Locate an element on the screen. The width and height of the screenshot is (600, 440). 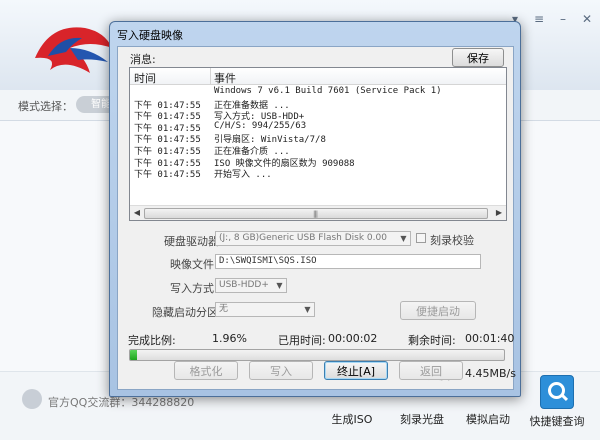
speed-value: 4.45MB/s is located at coordinates (490, 373).